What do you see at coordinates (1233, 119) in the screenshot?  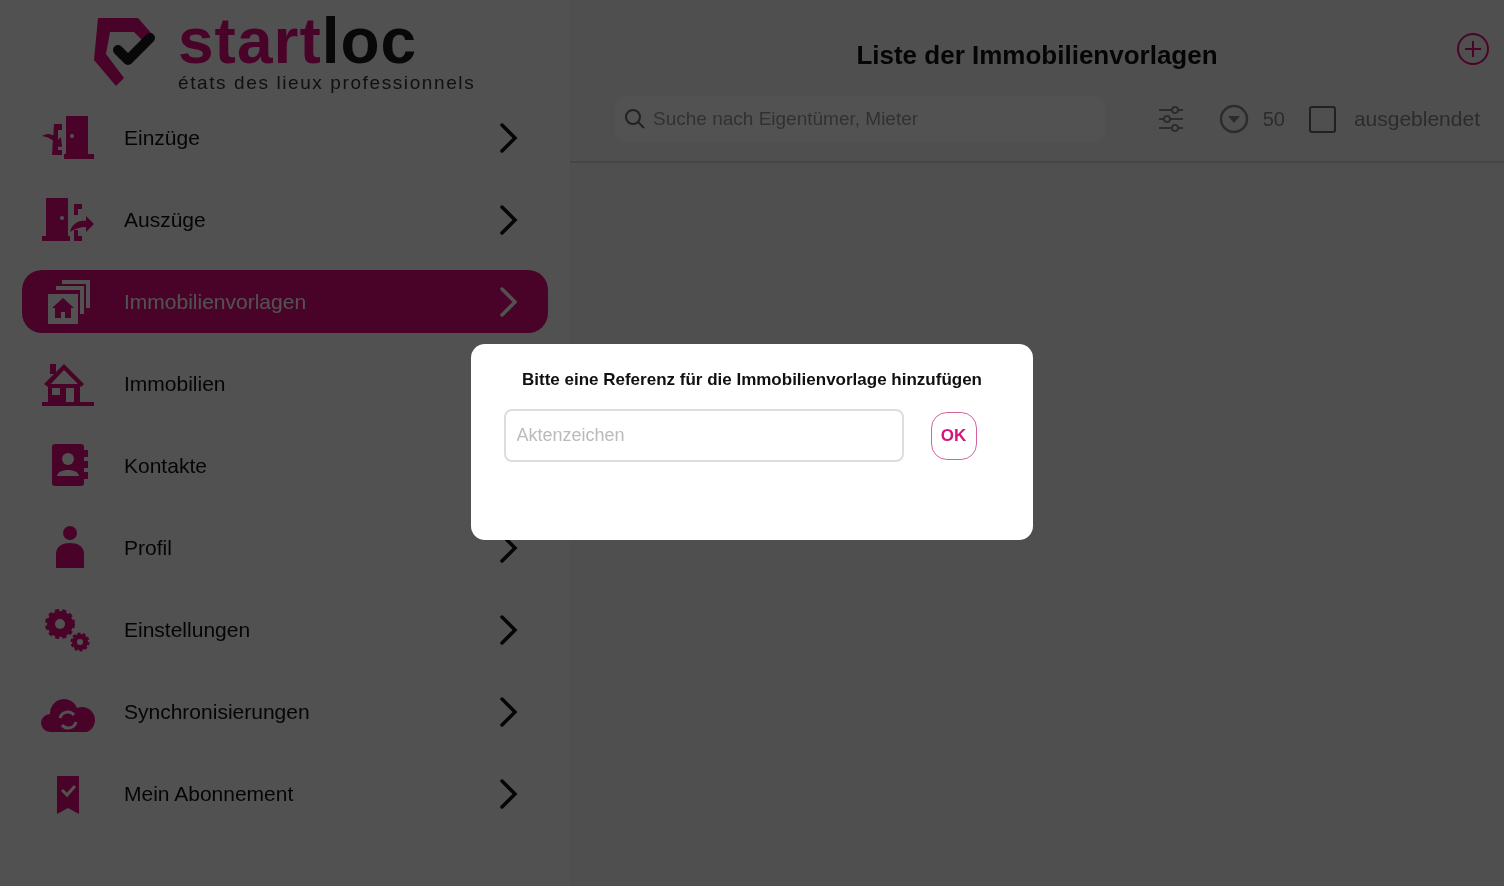 I see `dropdown-button` at bounding box center [1233, 119].